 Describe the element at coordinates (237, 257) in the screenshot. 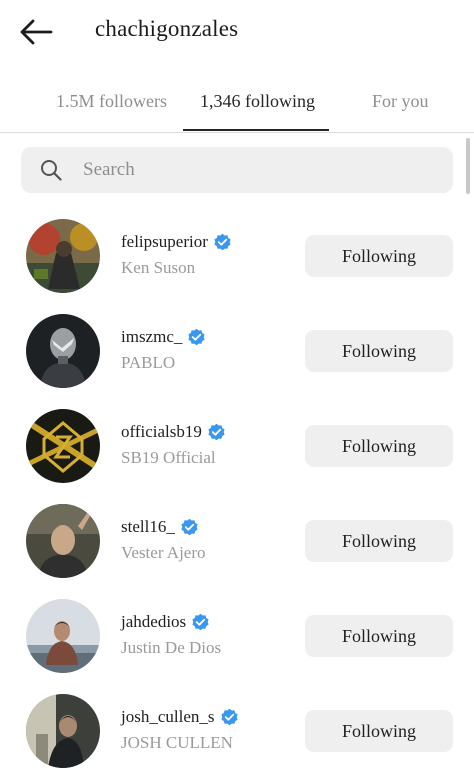

I see `list-item: felipsuperior Ken Suson Following` at that location.